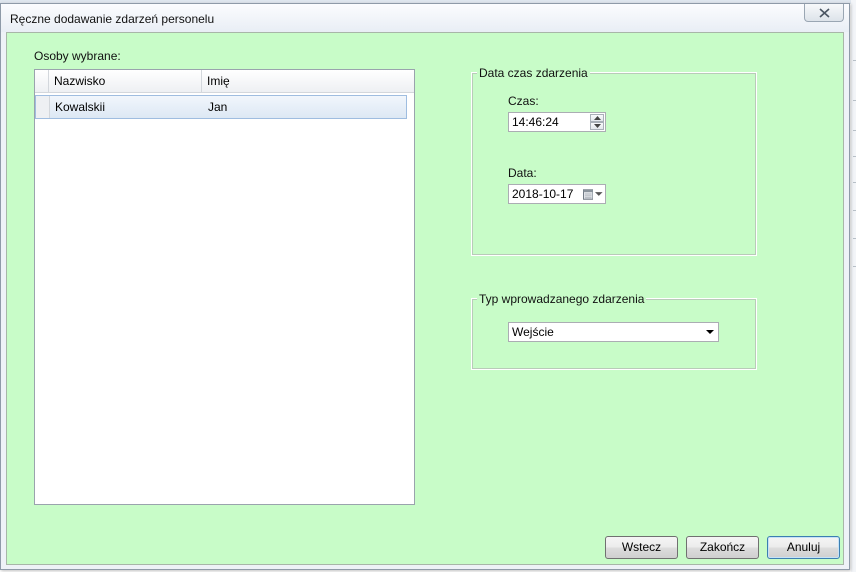  What do you see at coordinates (43, 107) in the screenshot?
I see `row-header` at bounding box center [43, 107].